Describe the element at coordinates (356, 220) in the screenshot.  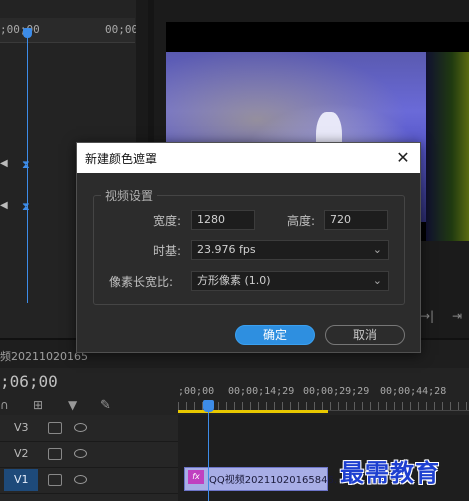
I see `height-field: 720` at that location.